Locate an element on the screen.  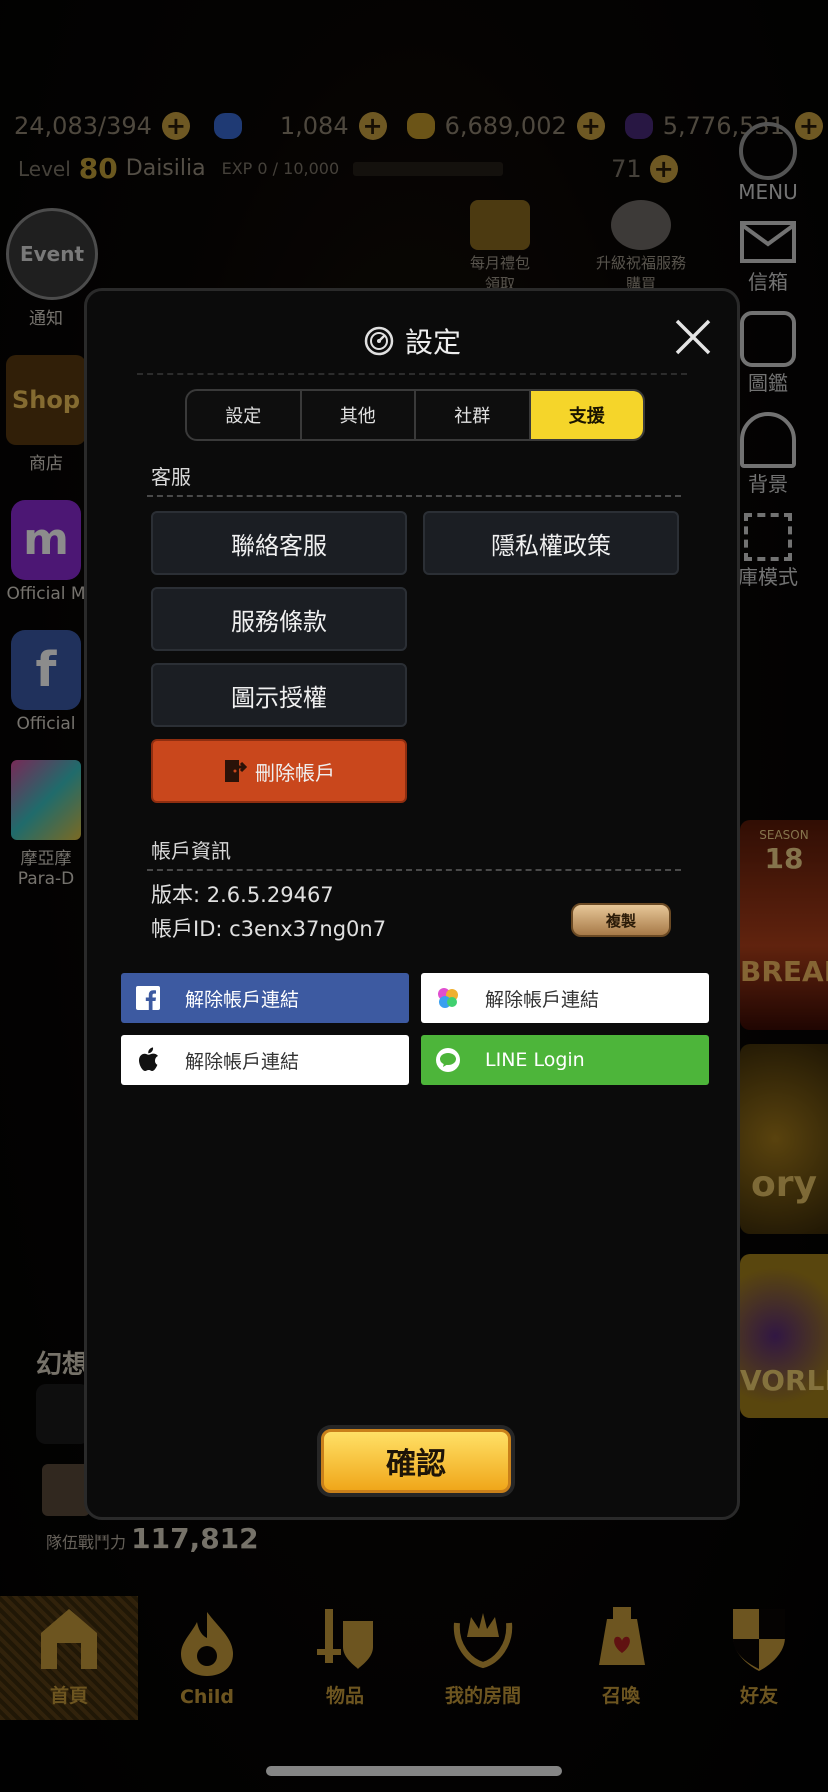
game-center-icon is located at coordinates (448, 998).